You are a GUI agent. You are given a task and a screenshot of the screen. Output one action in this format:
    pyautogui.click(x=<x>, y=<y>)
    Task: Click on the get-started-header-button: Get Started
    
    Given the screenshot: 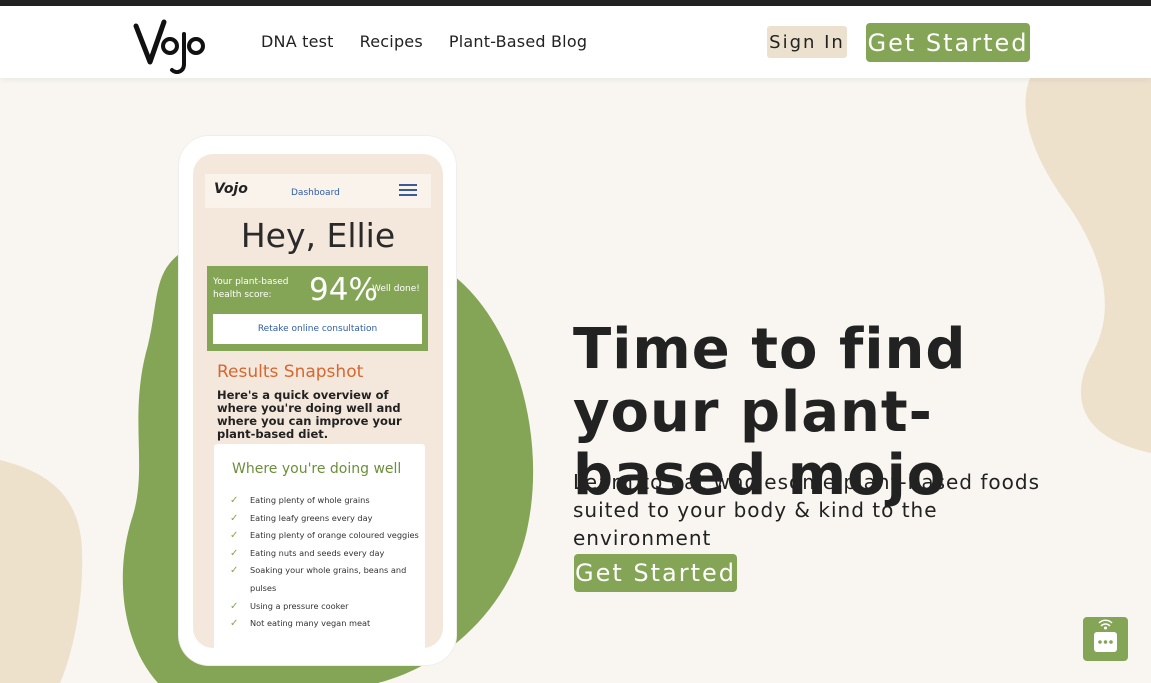 What is the action you would take?
    pyautogui.click(x=948, y=42)
    